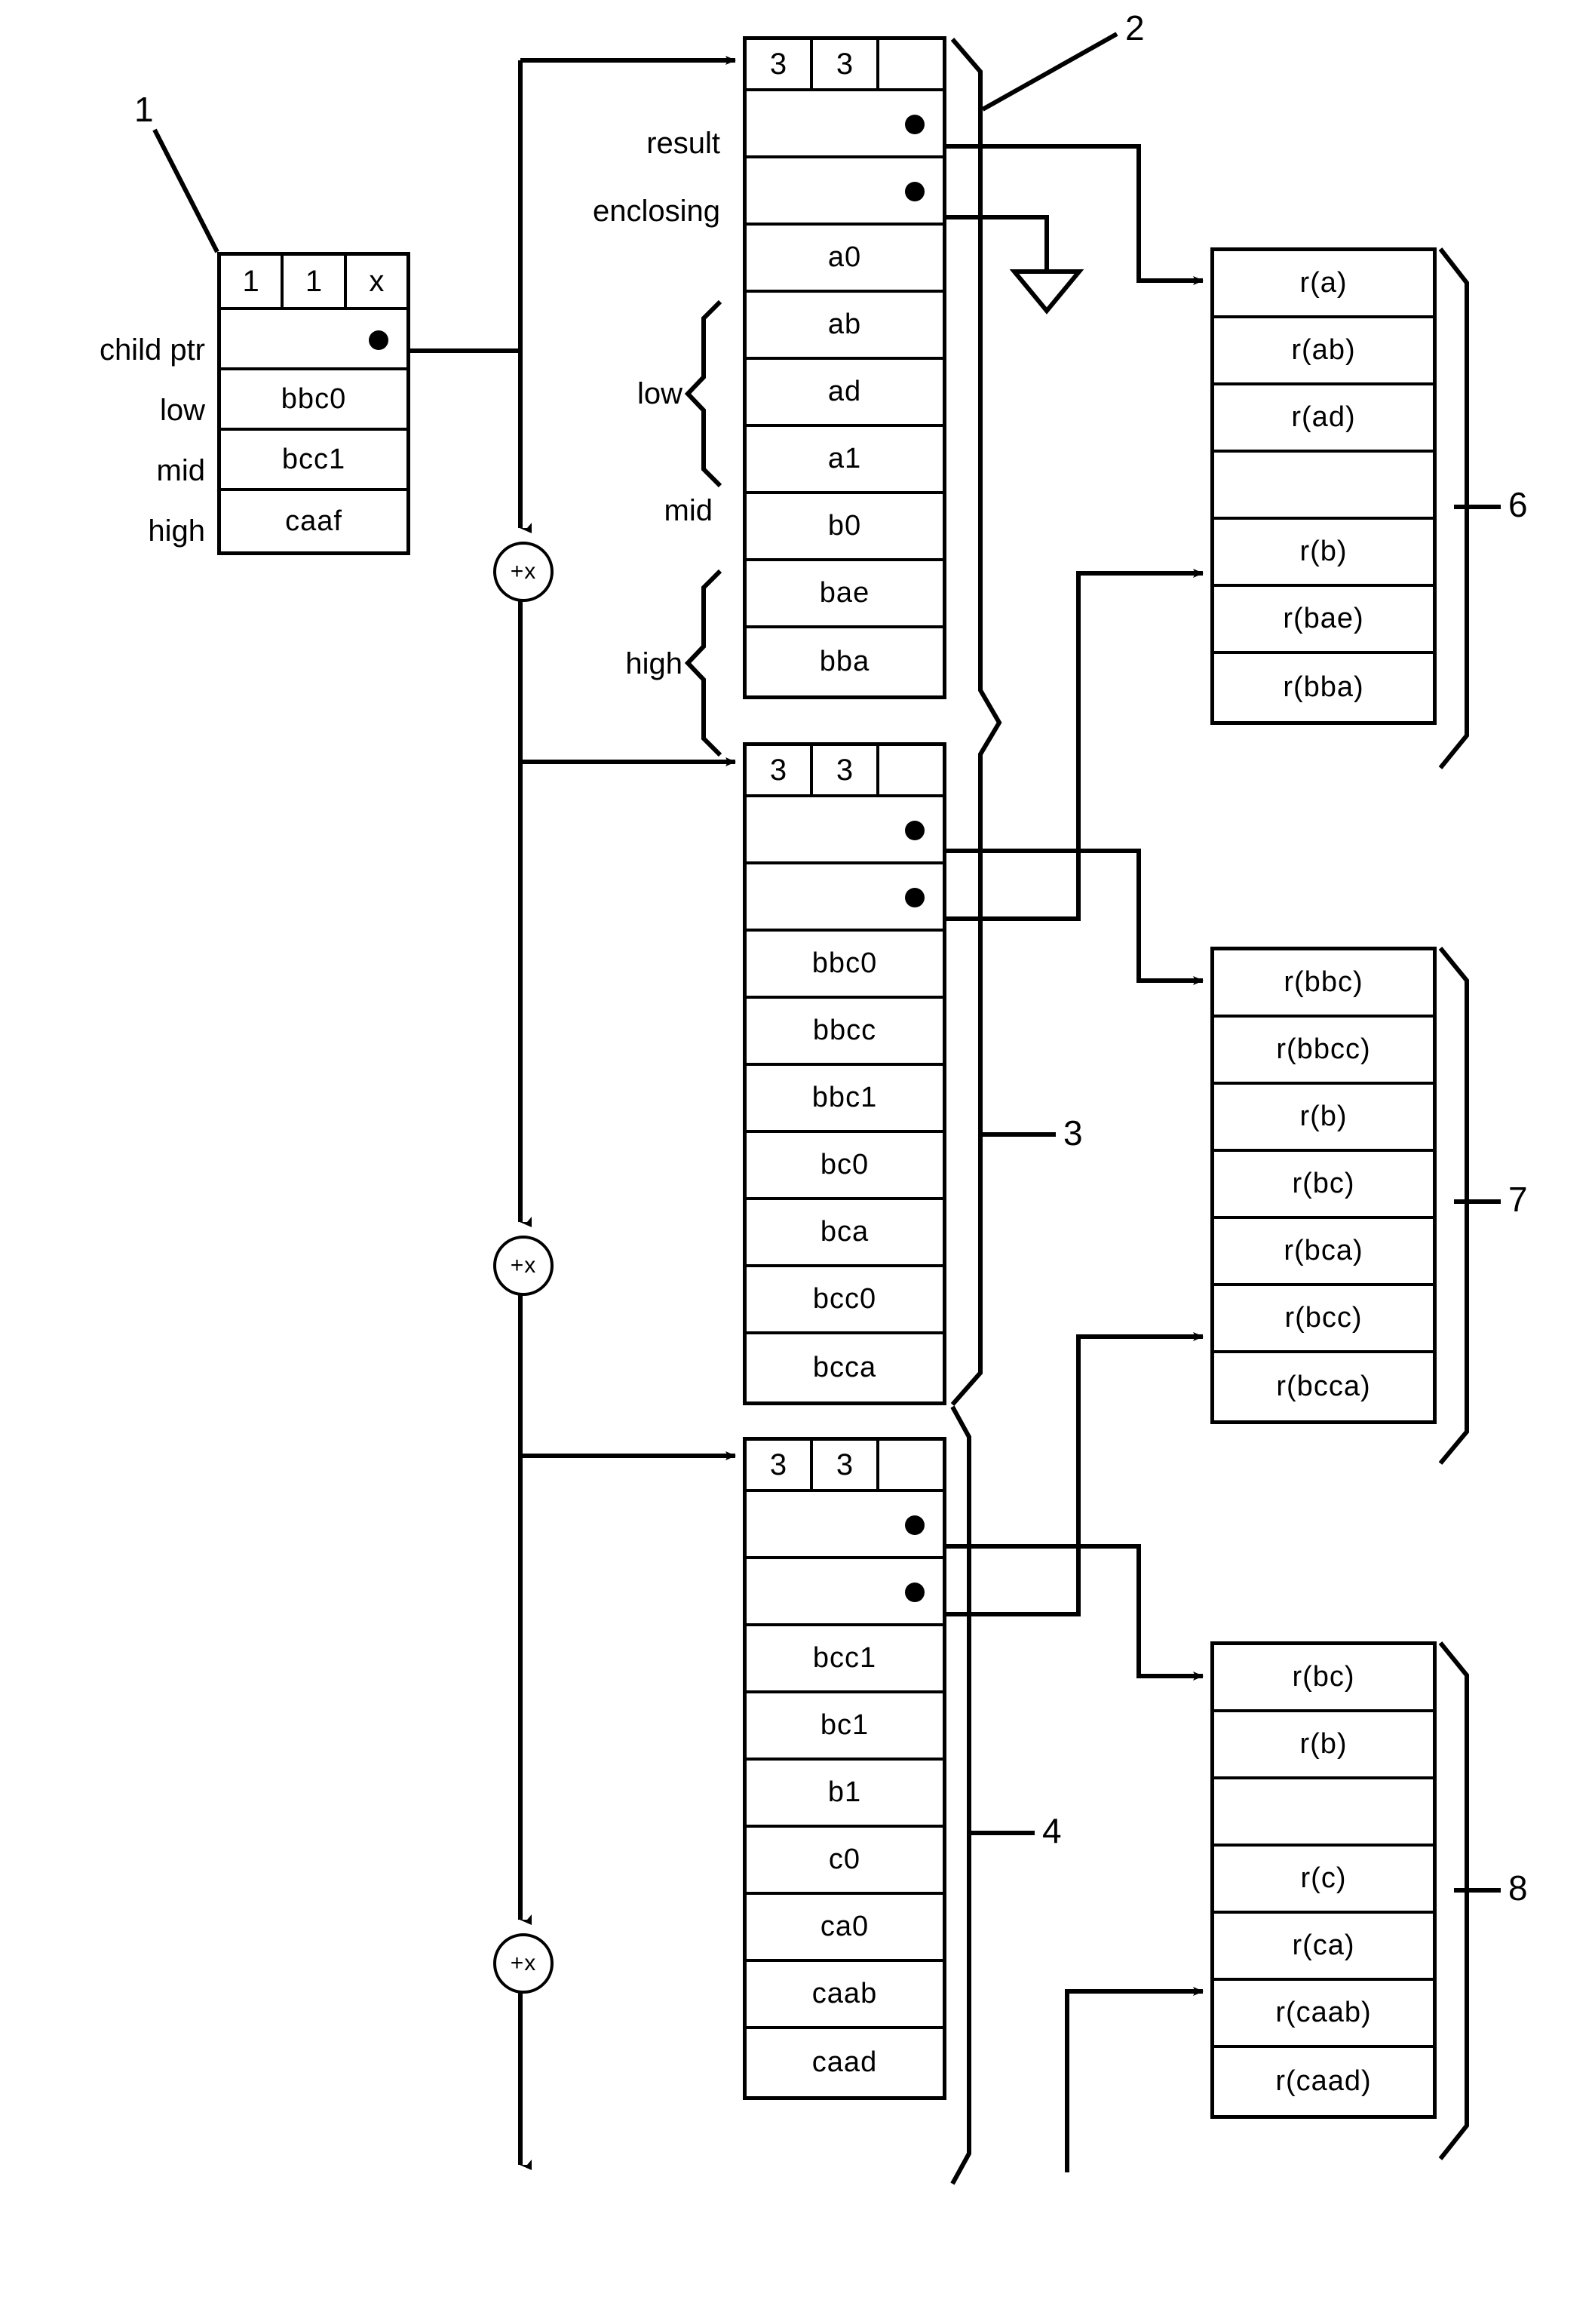  What do you see at coordinates (688, 510) in the screenshot?
I see `block2-label-mid: mid` at bounding box center [688, 510].